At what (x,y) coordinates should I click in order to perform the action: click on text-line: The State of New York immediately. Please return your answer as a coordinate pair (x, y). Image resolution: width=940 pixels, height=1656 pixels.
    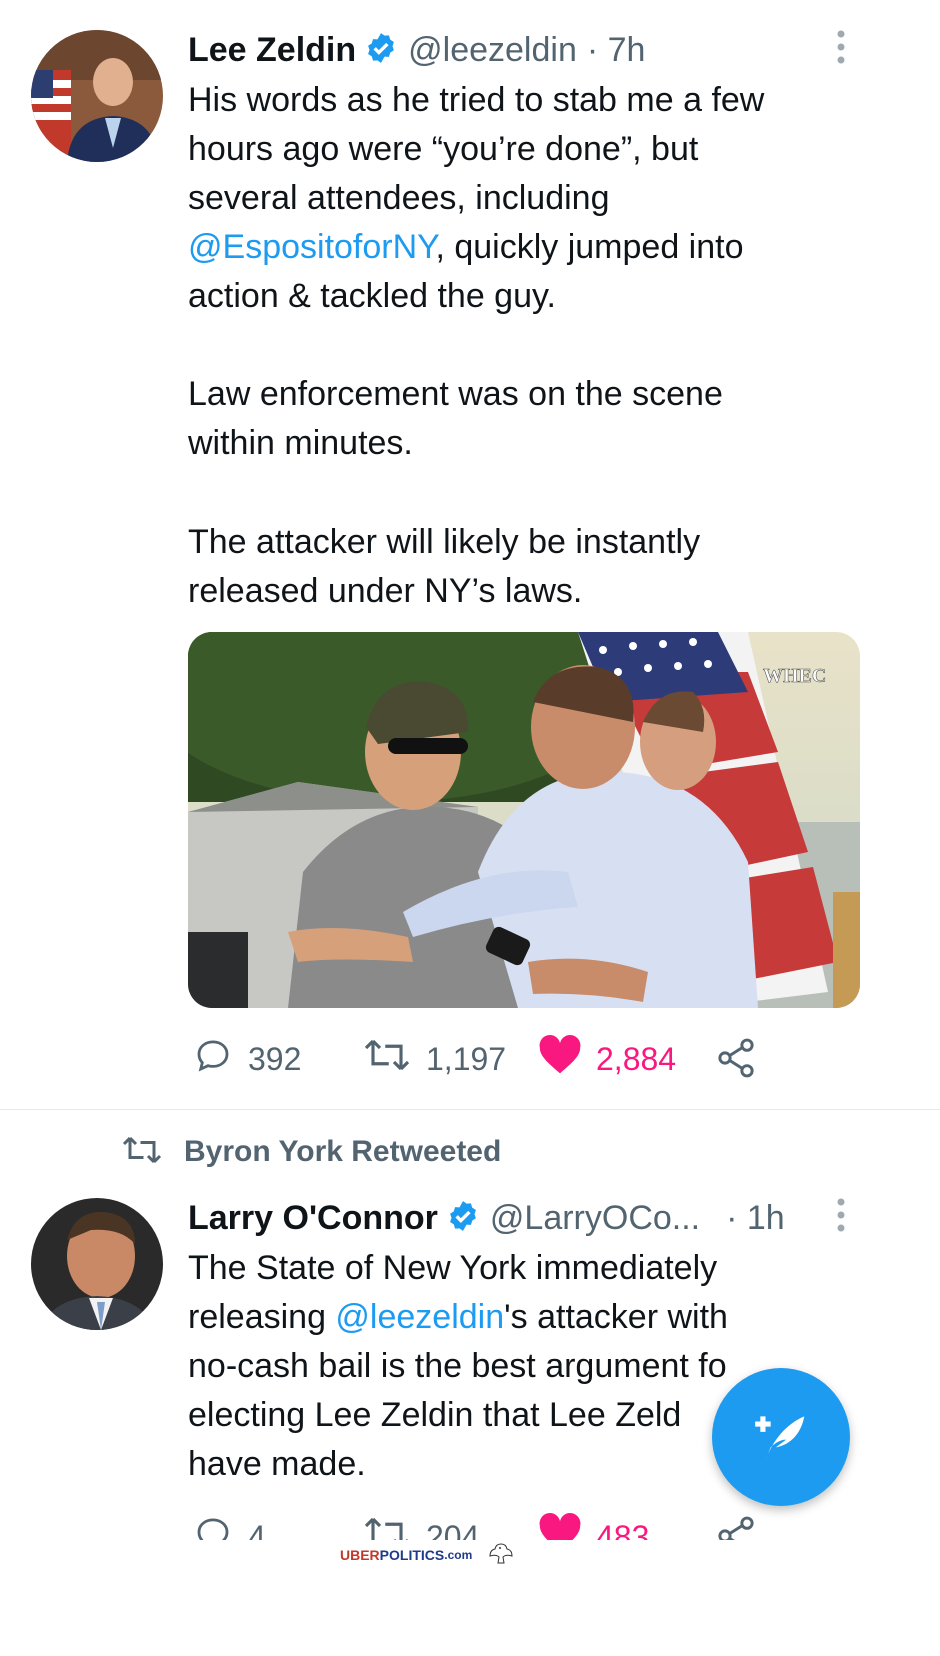
    Looking at the image, I should click on (453, 1268).